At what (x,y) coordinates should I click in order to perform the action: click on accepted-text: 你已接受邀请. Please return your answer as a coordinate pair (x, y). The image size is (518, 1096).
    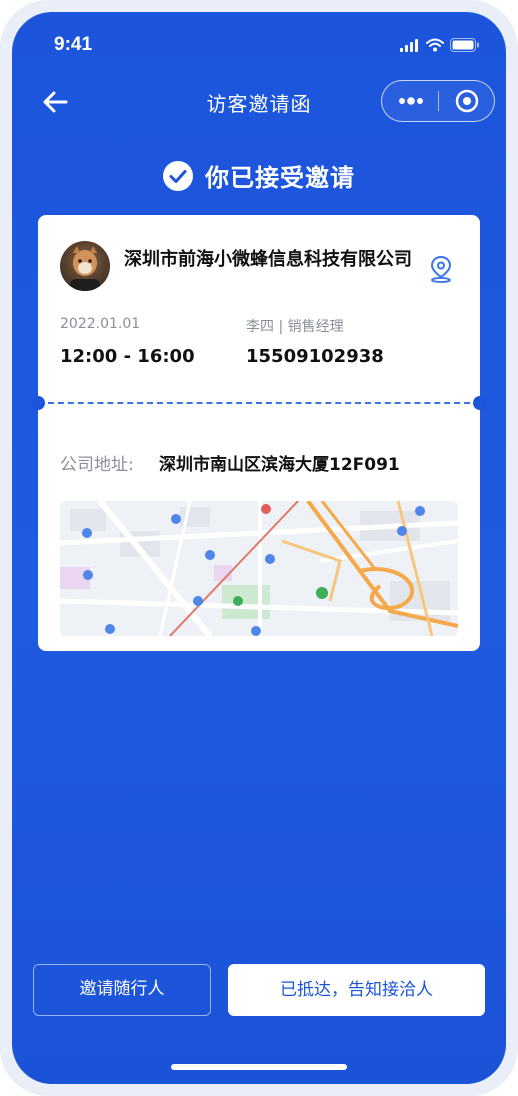
    Looking at the image, I should click on (280, 178).